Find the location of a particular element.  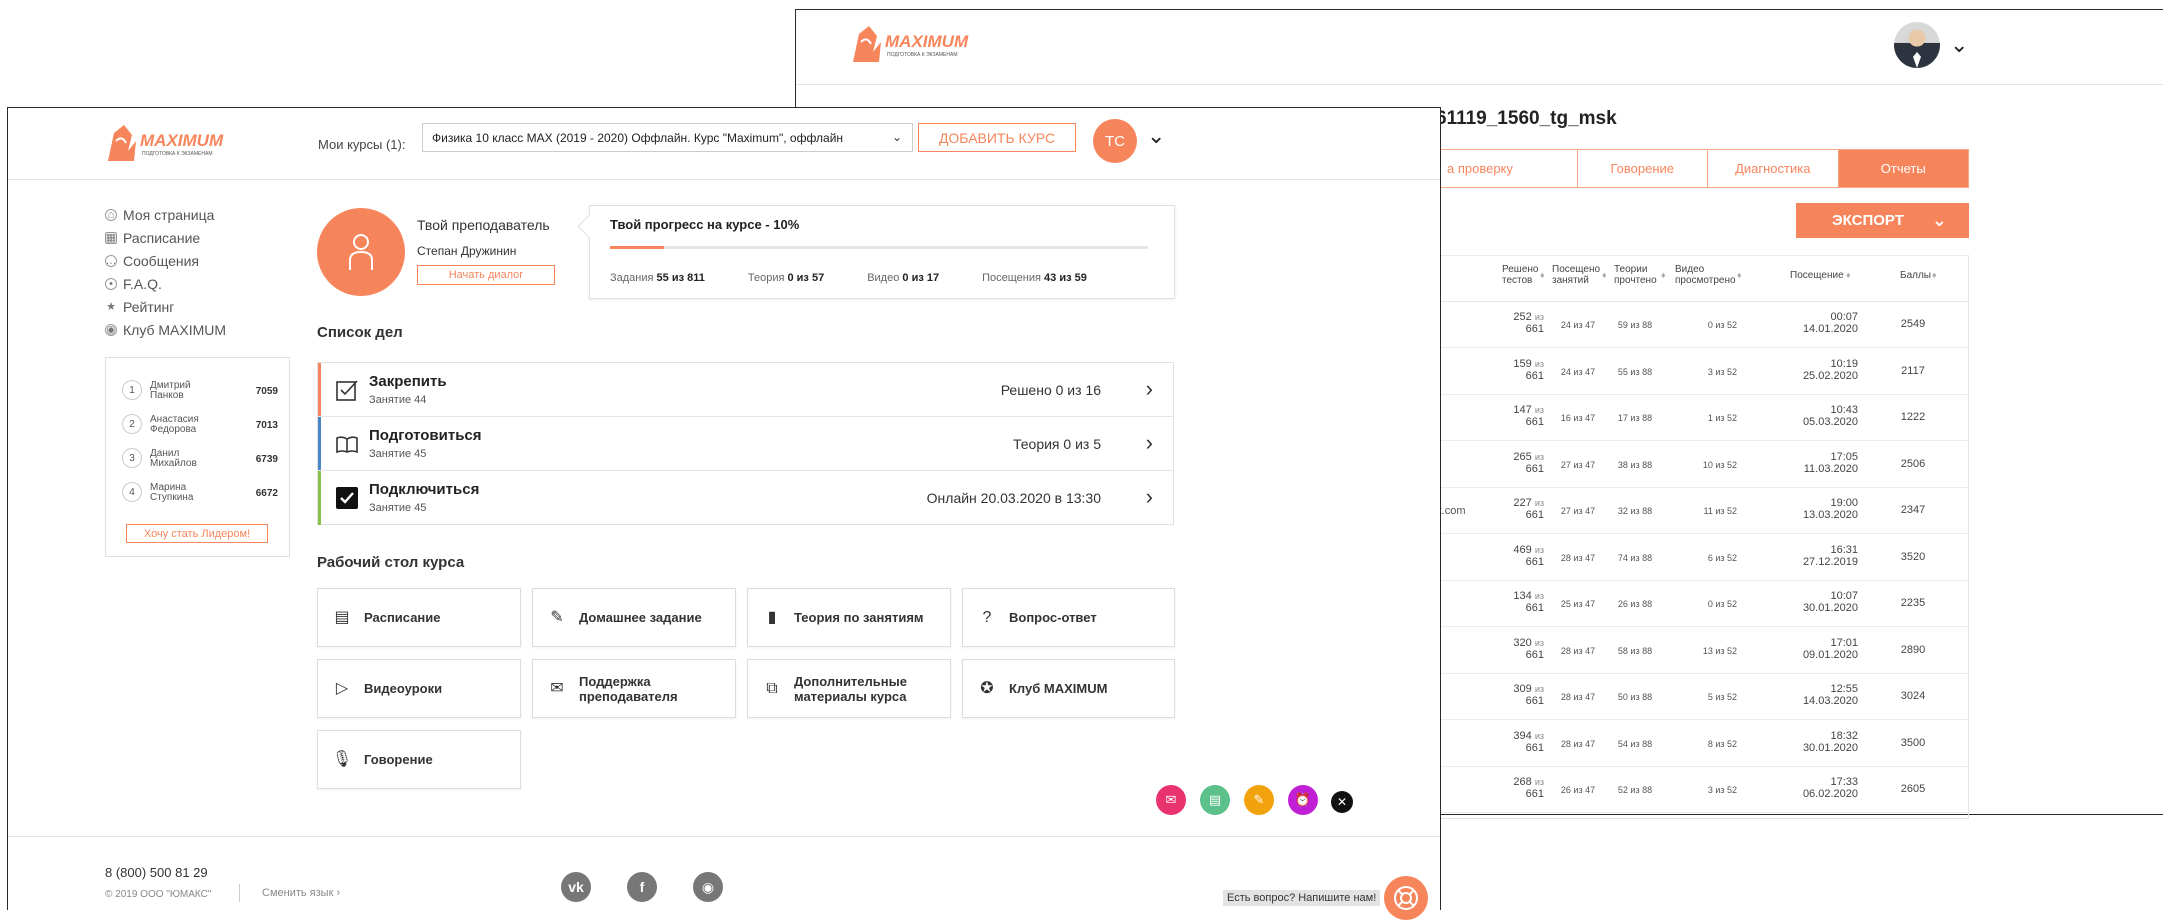

export-button: ЭКСПОРТ ⌄ is located at coordinates (1882, 220).